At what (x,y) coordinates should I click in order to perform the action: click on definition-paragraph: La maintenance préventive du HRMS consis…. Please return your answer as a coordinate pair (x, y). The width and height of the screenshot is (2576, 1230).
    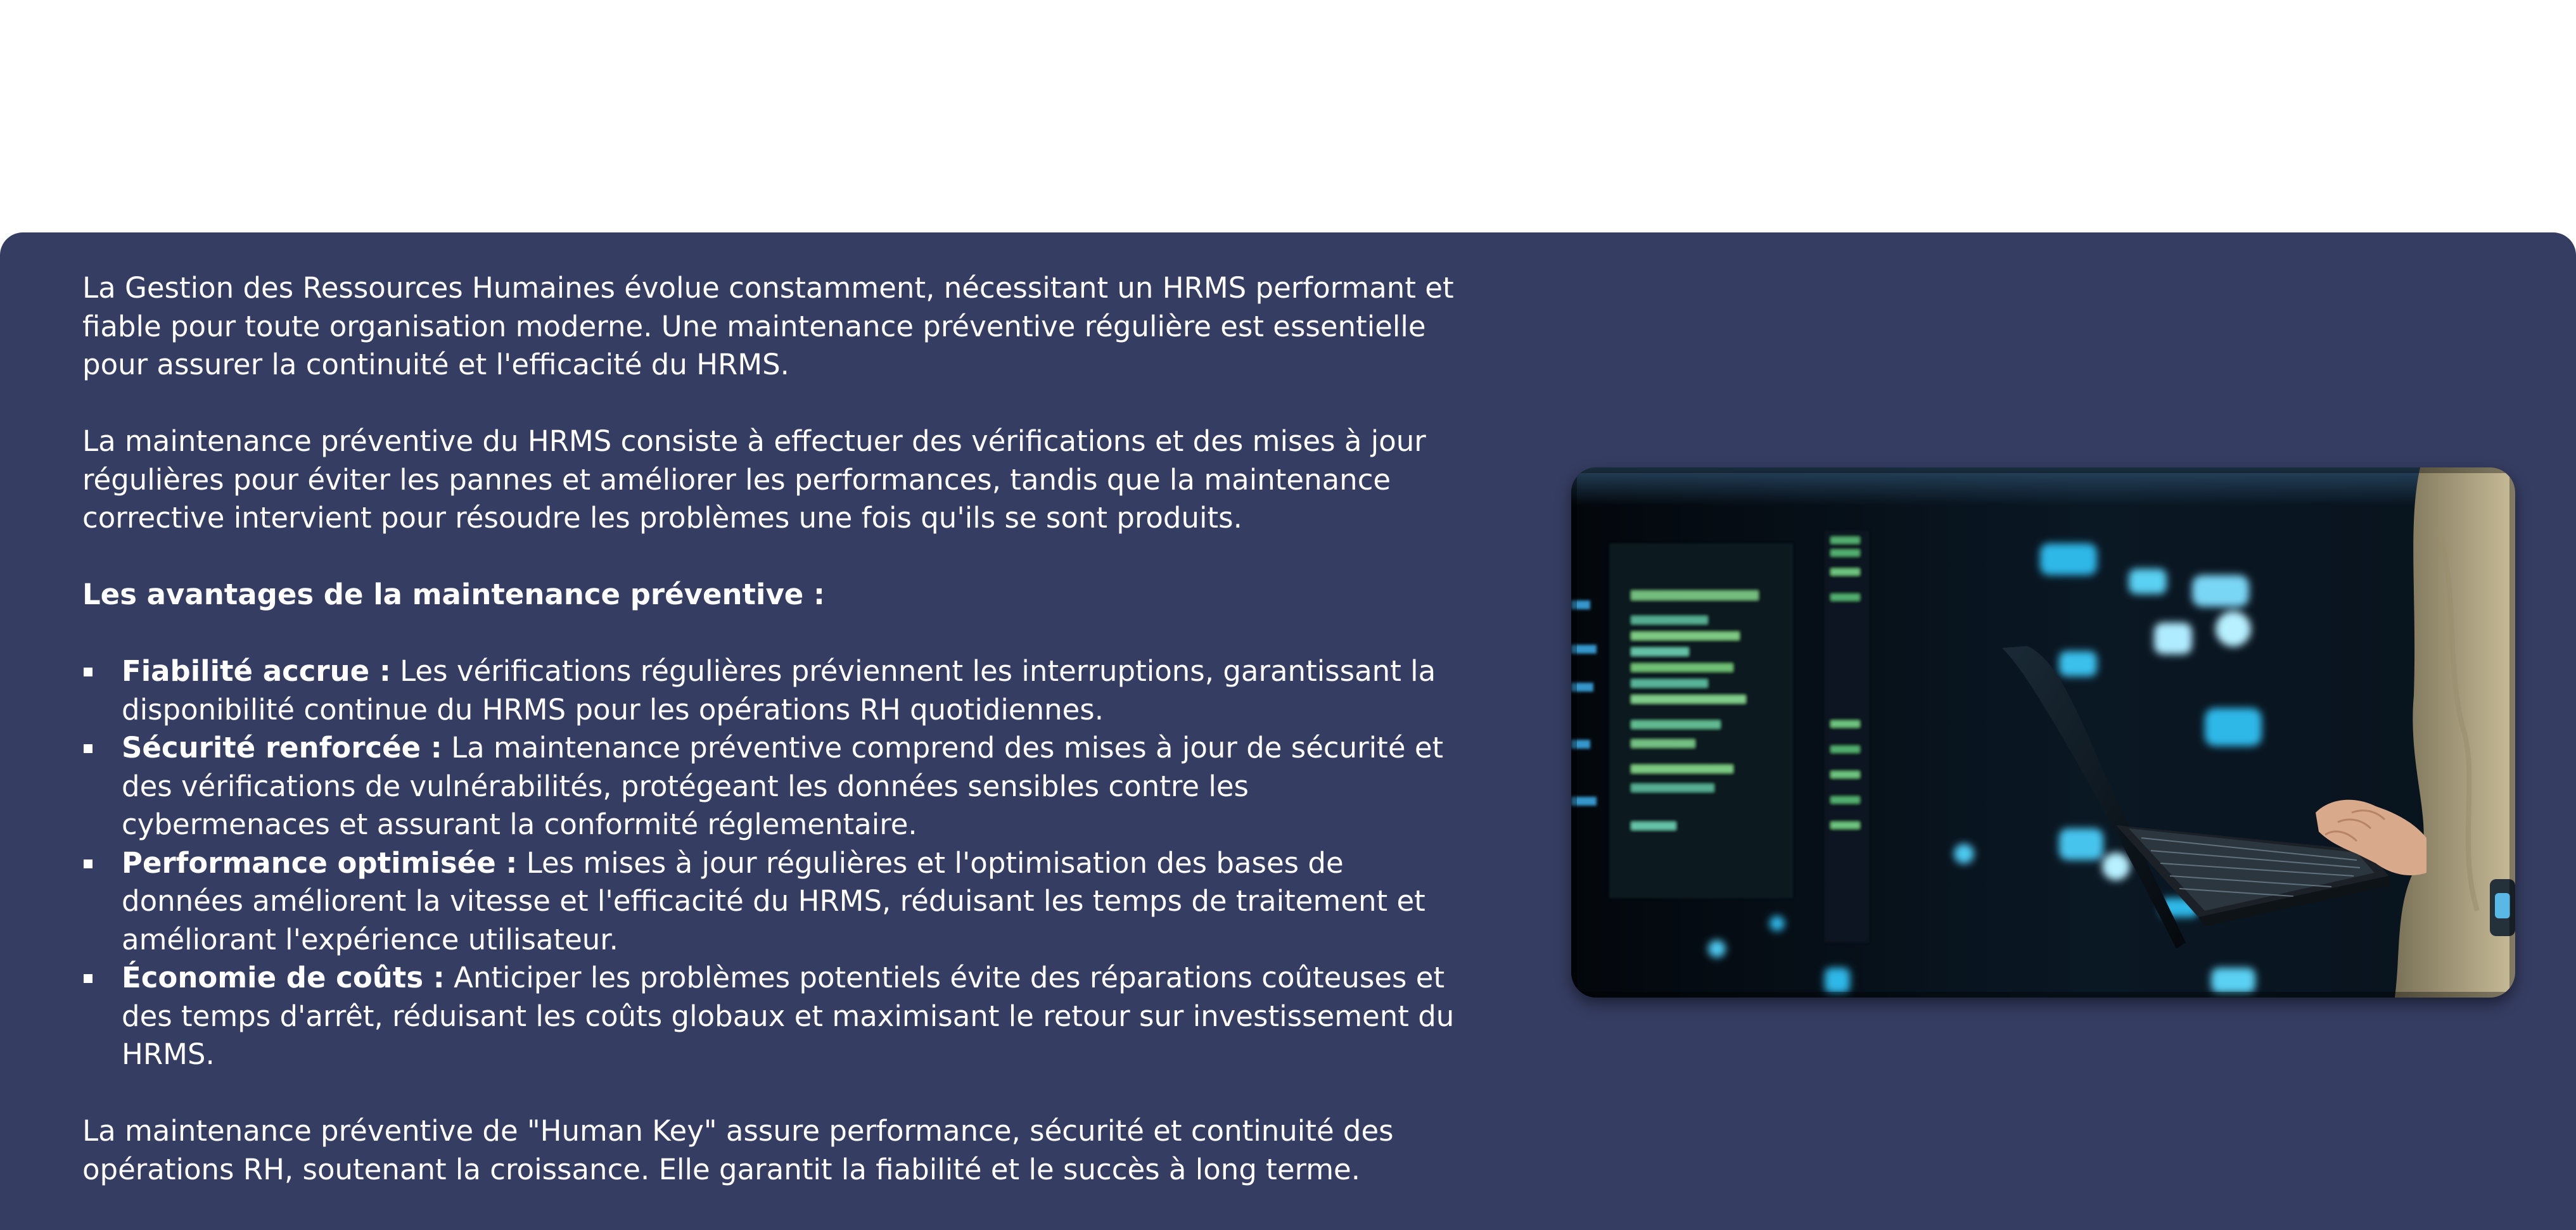
    Looking at the image, I should click on (754, 479).